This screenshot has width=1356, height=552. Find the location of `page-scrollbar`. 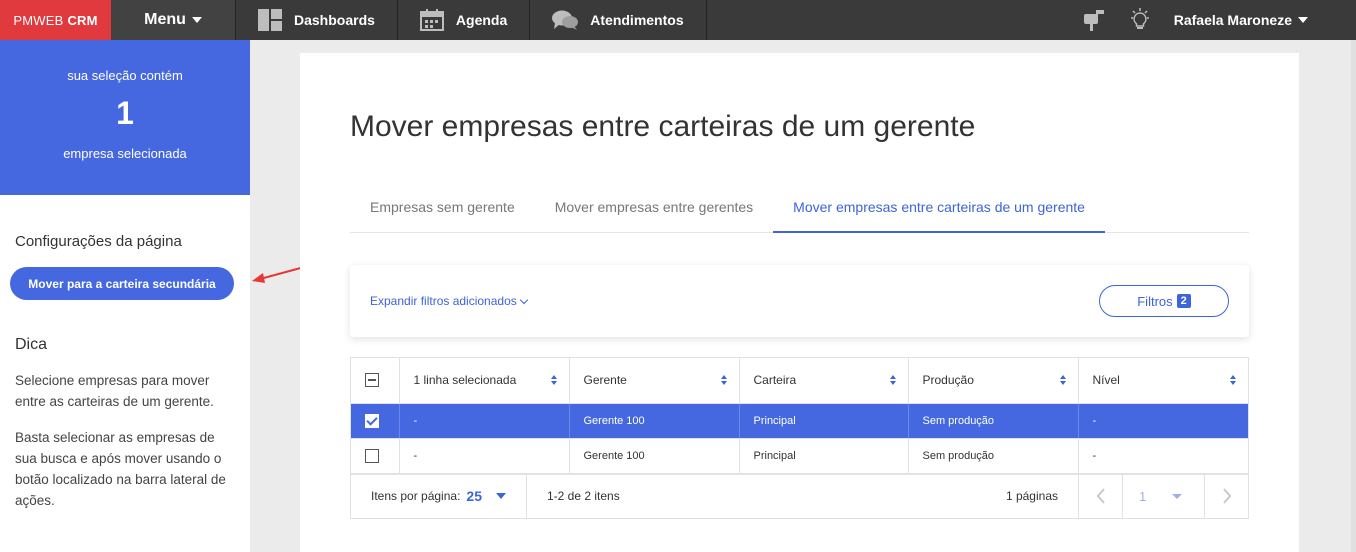

page-scrollbar is located at coordinates (1353, 296).